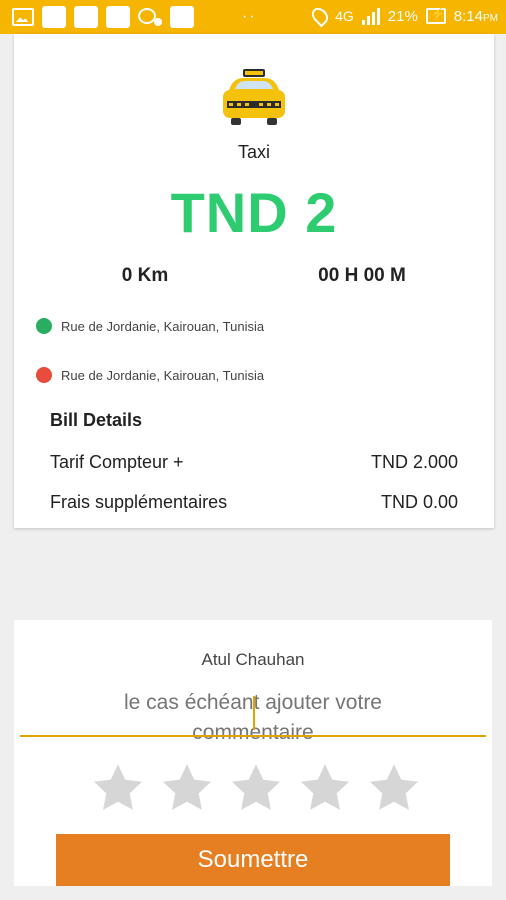  What do you see at coordinates (370, 16) in the screenshot?
I see `signal-icon` at bounding box center [370, 16].